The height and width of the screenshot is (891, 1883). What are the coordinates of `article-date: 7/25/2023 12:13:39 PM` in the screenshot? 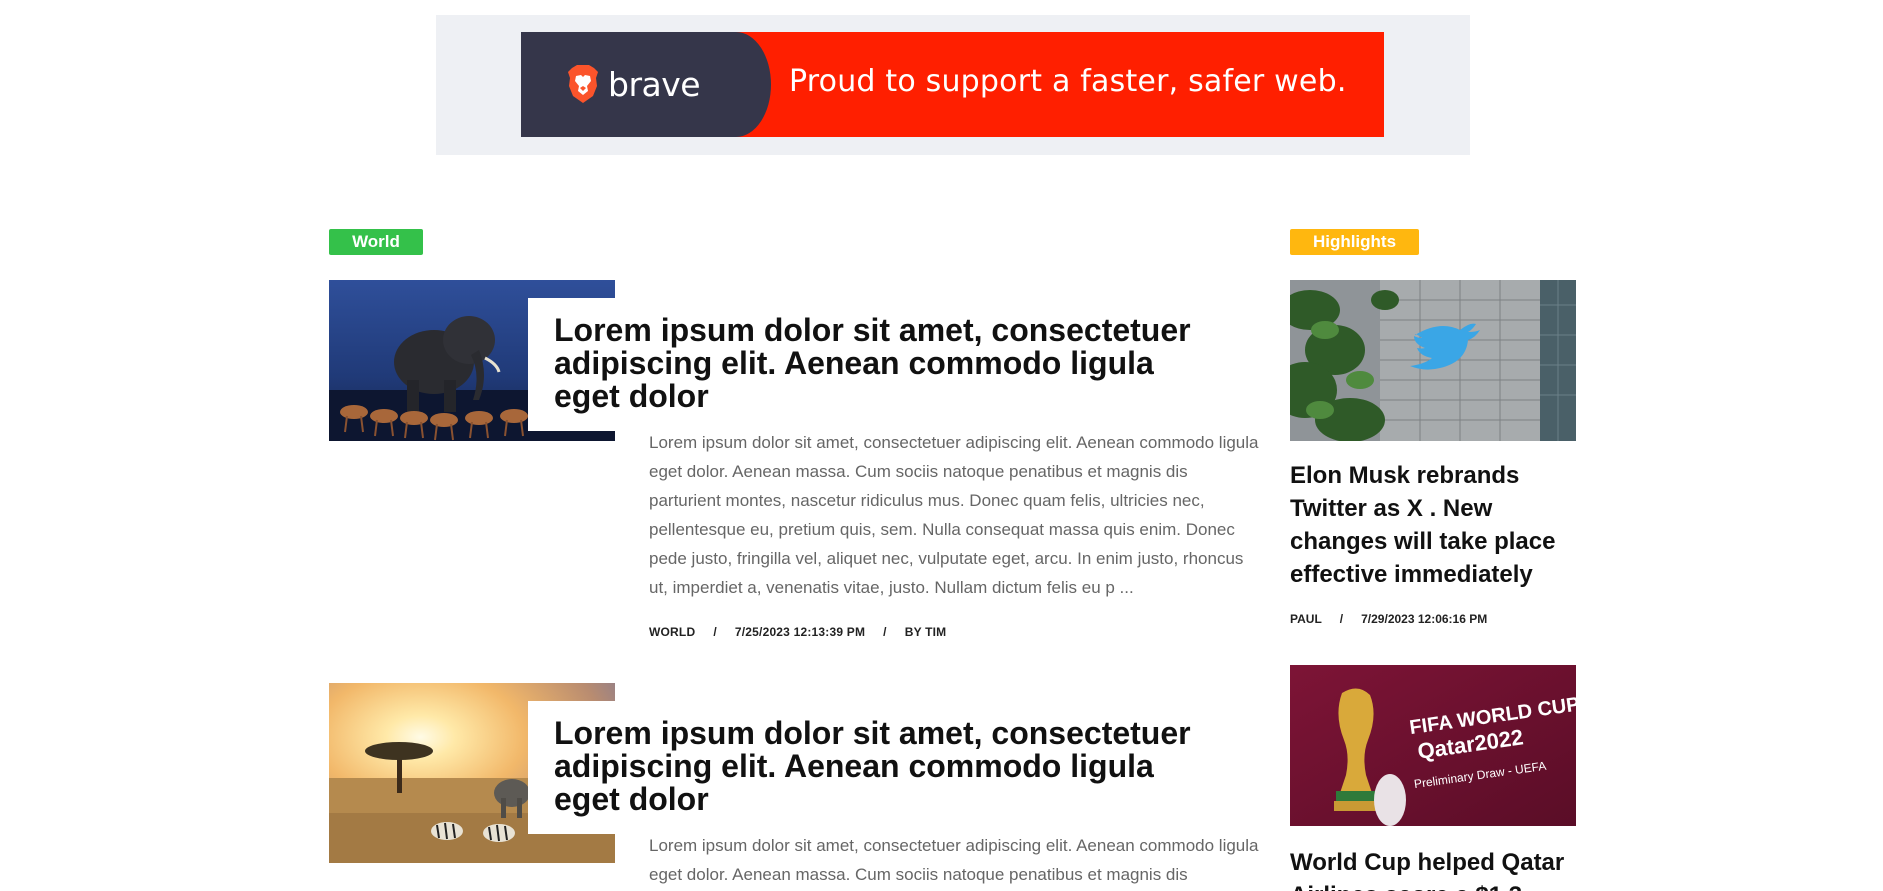 It's located at (800, 632).